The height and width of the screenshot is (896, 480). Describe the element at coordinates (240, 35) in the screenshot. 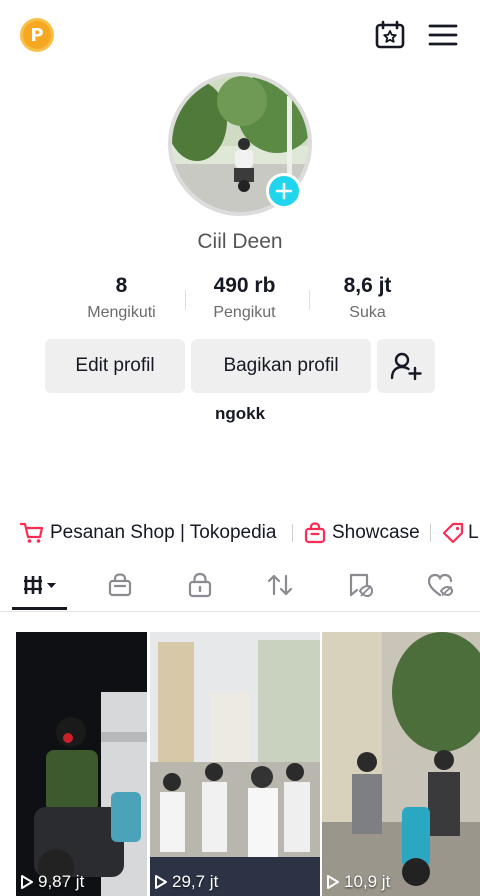

I see `top-bar: P` at that location.